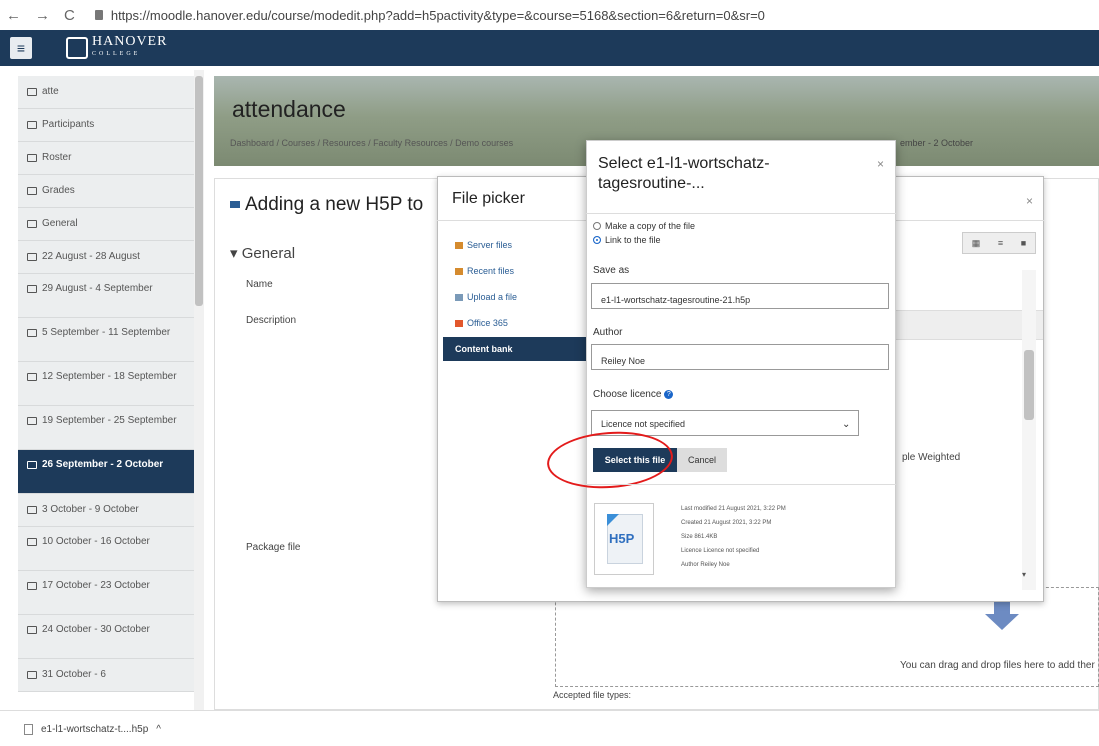 The height and width of the screenshot is (746, 1099). Describe the element at coordinates (1023, 243) in the screenshot. I see `tree-view-icon: ■` at that location.